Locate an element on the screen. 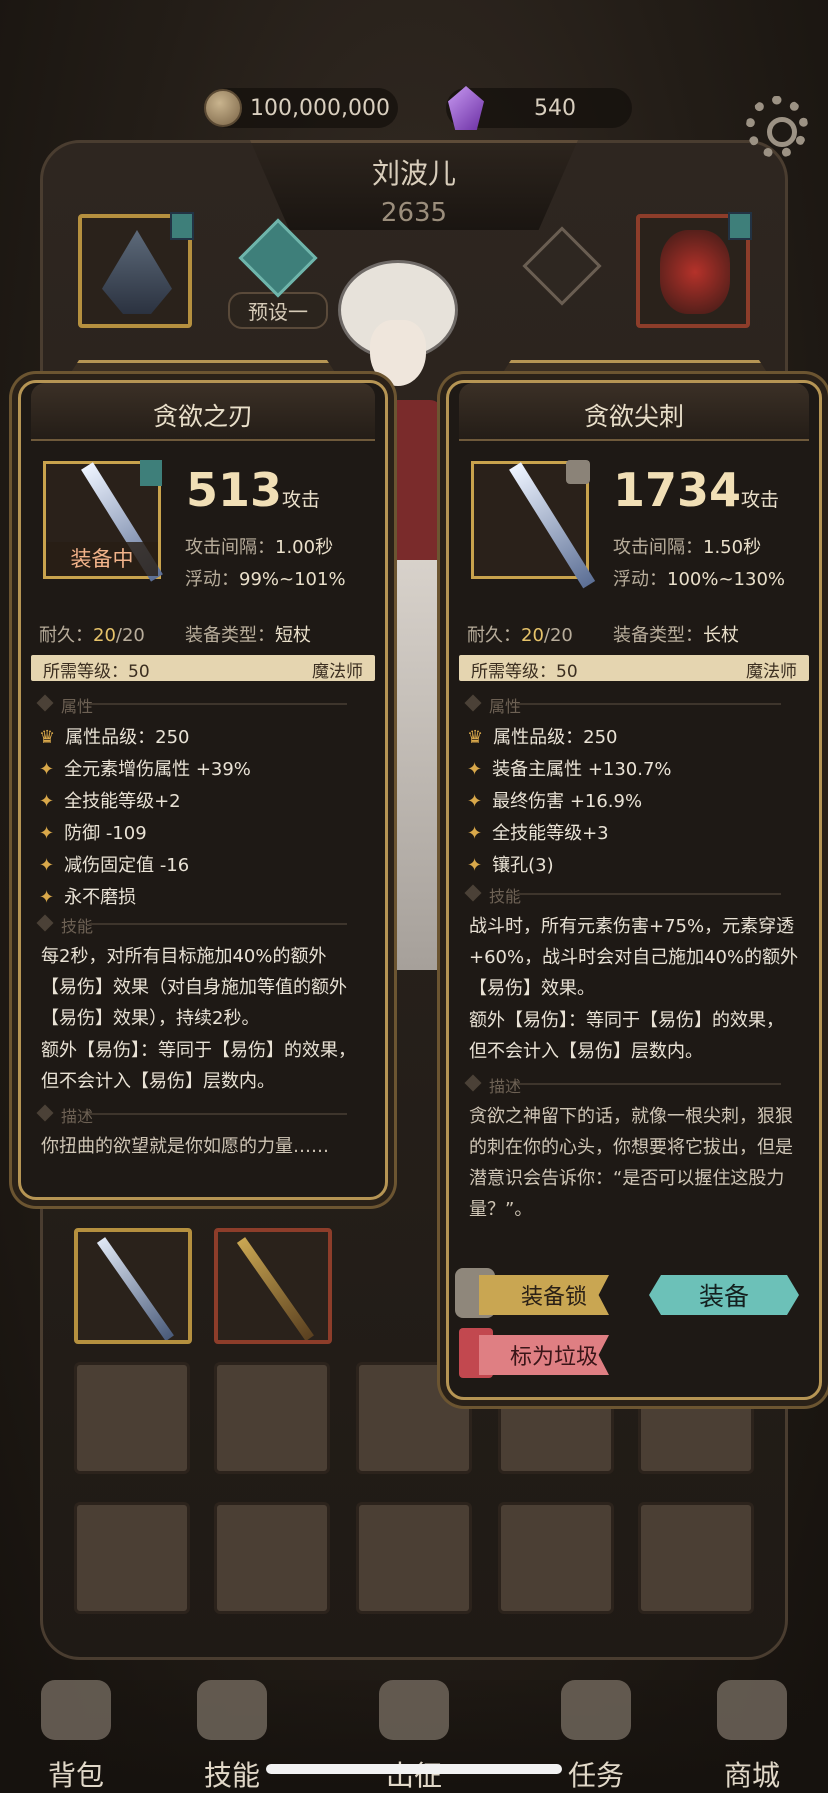 This screenshot has width=828, height=1793. lock-icon is located at coordinates (578, 472).